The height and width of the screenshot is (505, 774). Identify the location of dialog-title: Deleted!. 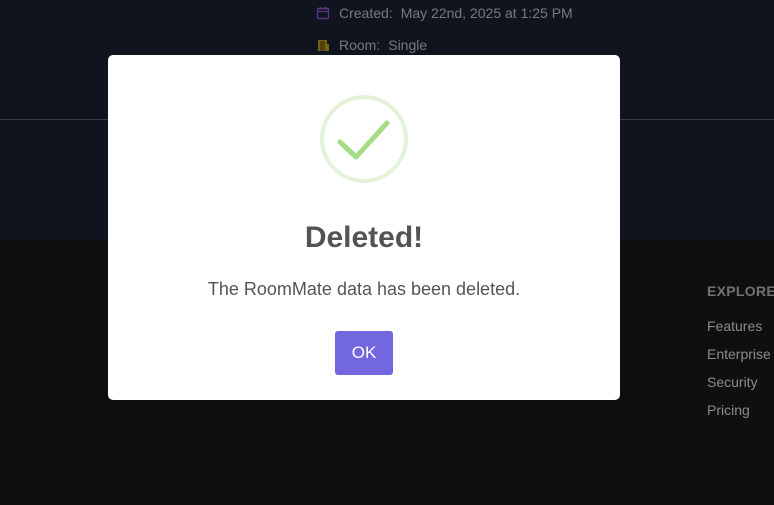
(364, 237).